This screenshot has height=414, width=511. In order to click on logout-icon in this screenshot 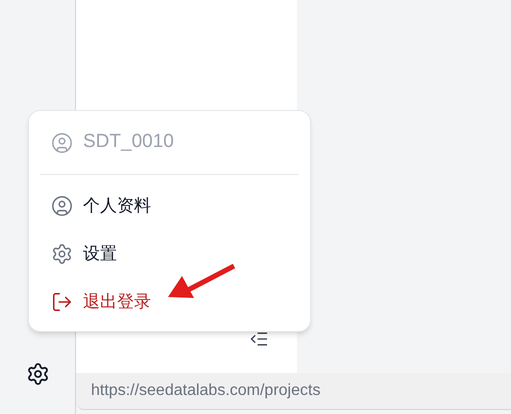, I will do `click(62, 302)`.